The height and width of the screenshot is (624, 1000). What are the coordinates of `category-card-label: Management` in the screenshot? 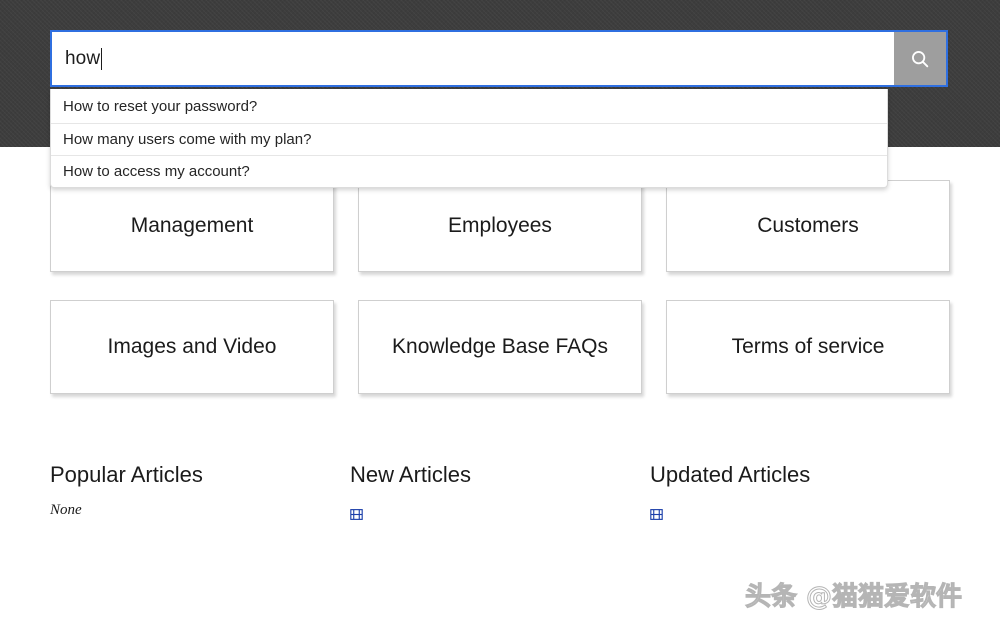 It's located at (192, 225).